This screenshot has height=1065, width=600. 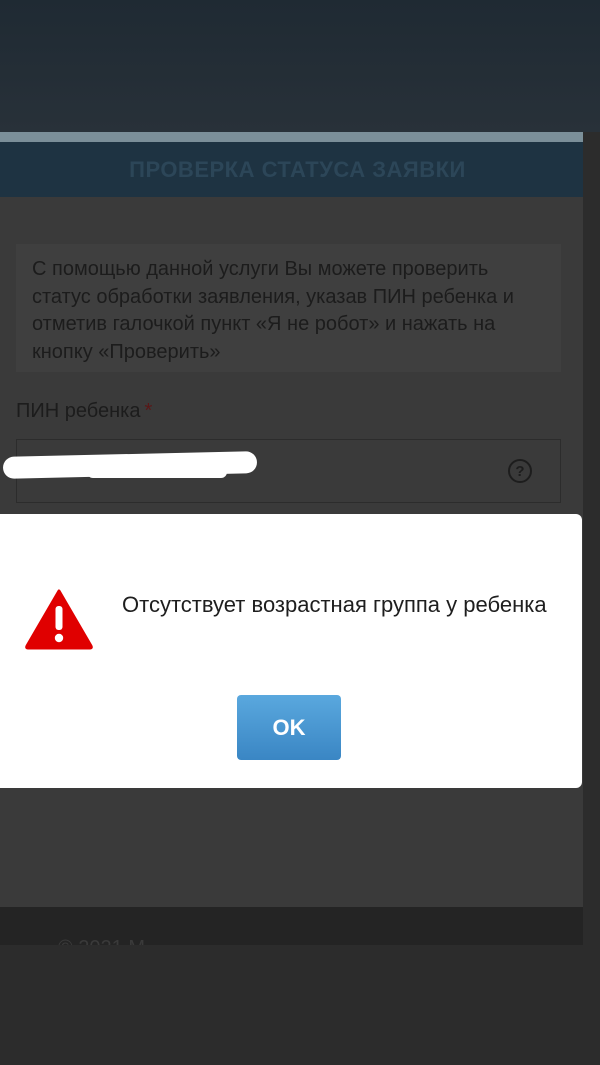 I want to click on pin-input: 111 57 ?, so click(x=281, y=471).